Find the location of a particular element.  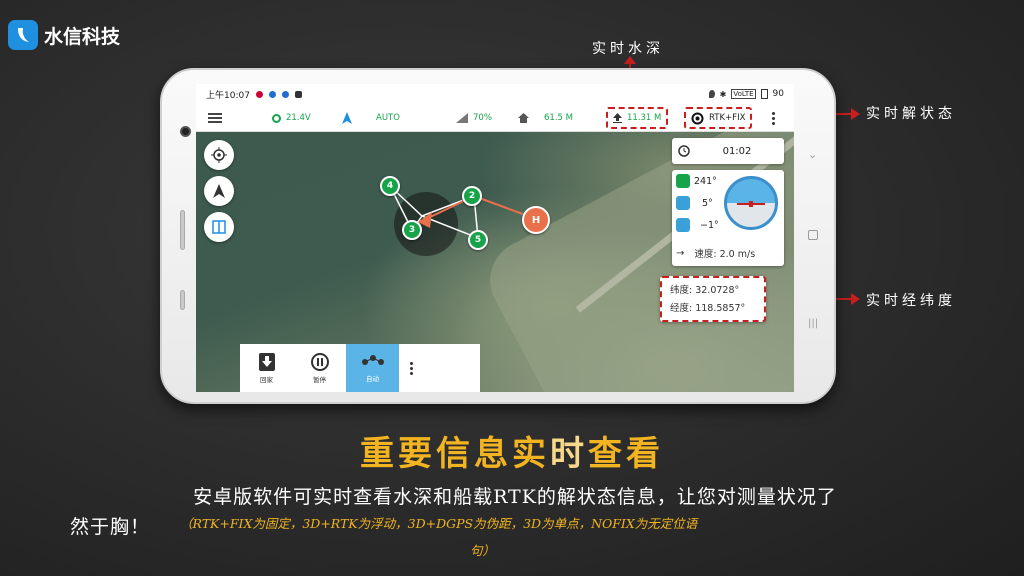

gps-target-icon is located at coordinates (697, 118).